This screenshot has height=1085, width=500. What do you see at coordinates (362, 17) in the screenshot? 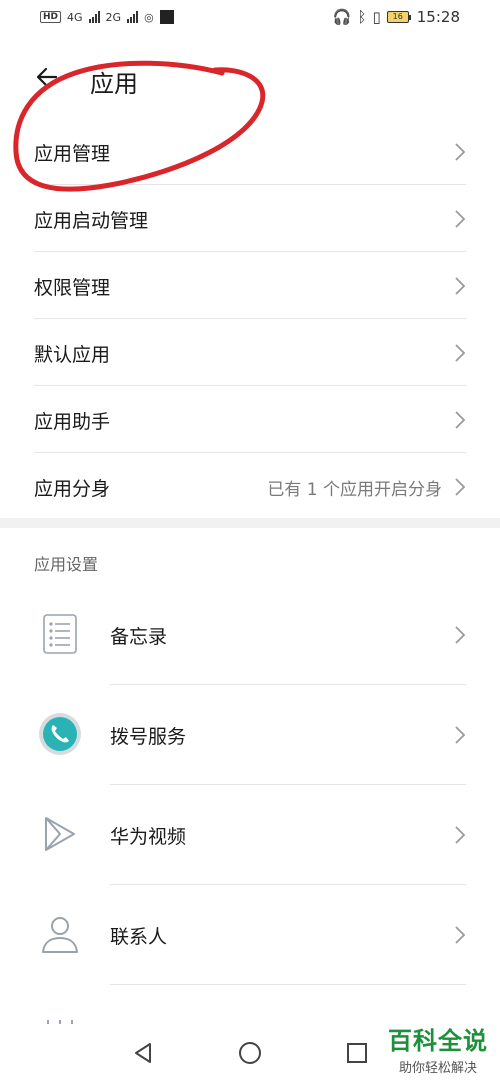
I see `bluetooth-icon: ᛒ` at bounding box center [362, 17].